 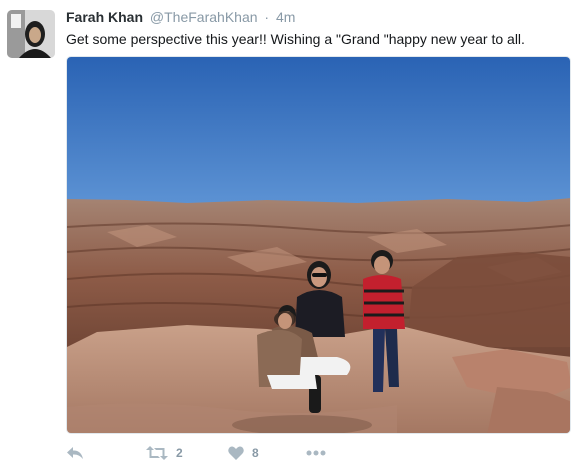 What do you see at coordinates (236, 453) in the screenshot?
I see `heart-icon` at bounding box center [236, 453].